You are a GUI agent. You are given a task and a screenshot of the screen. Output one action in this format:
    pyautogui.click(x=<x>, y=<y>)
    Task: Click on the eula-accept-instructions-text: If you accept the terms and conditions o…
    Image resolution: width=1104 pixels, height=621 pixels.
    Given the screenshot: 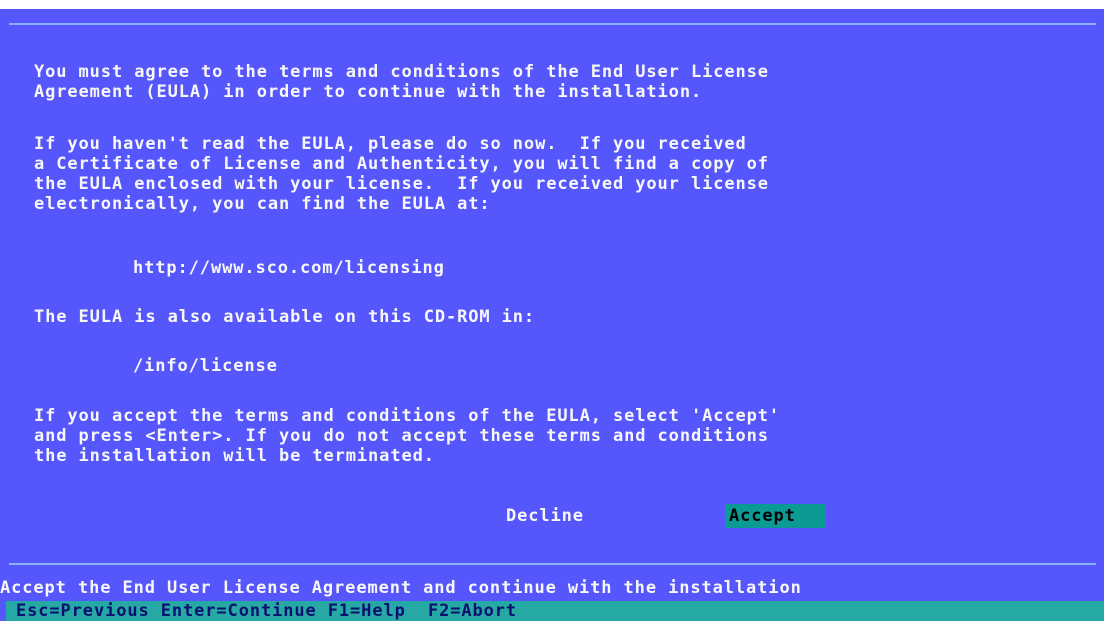 What is the action you would take?
    pyautogui.click(x=407, y=436)
    